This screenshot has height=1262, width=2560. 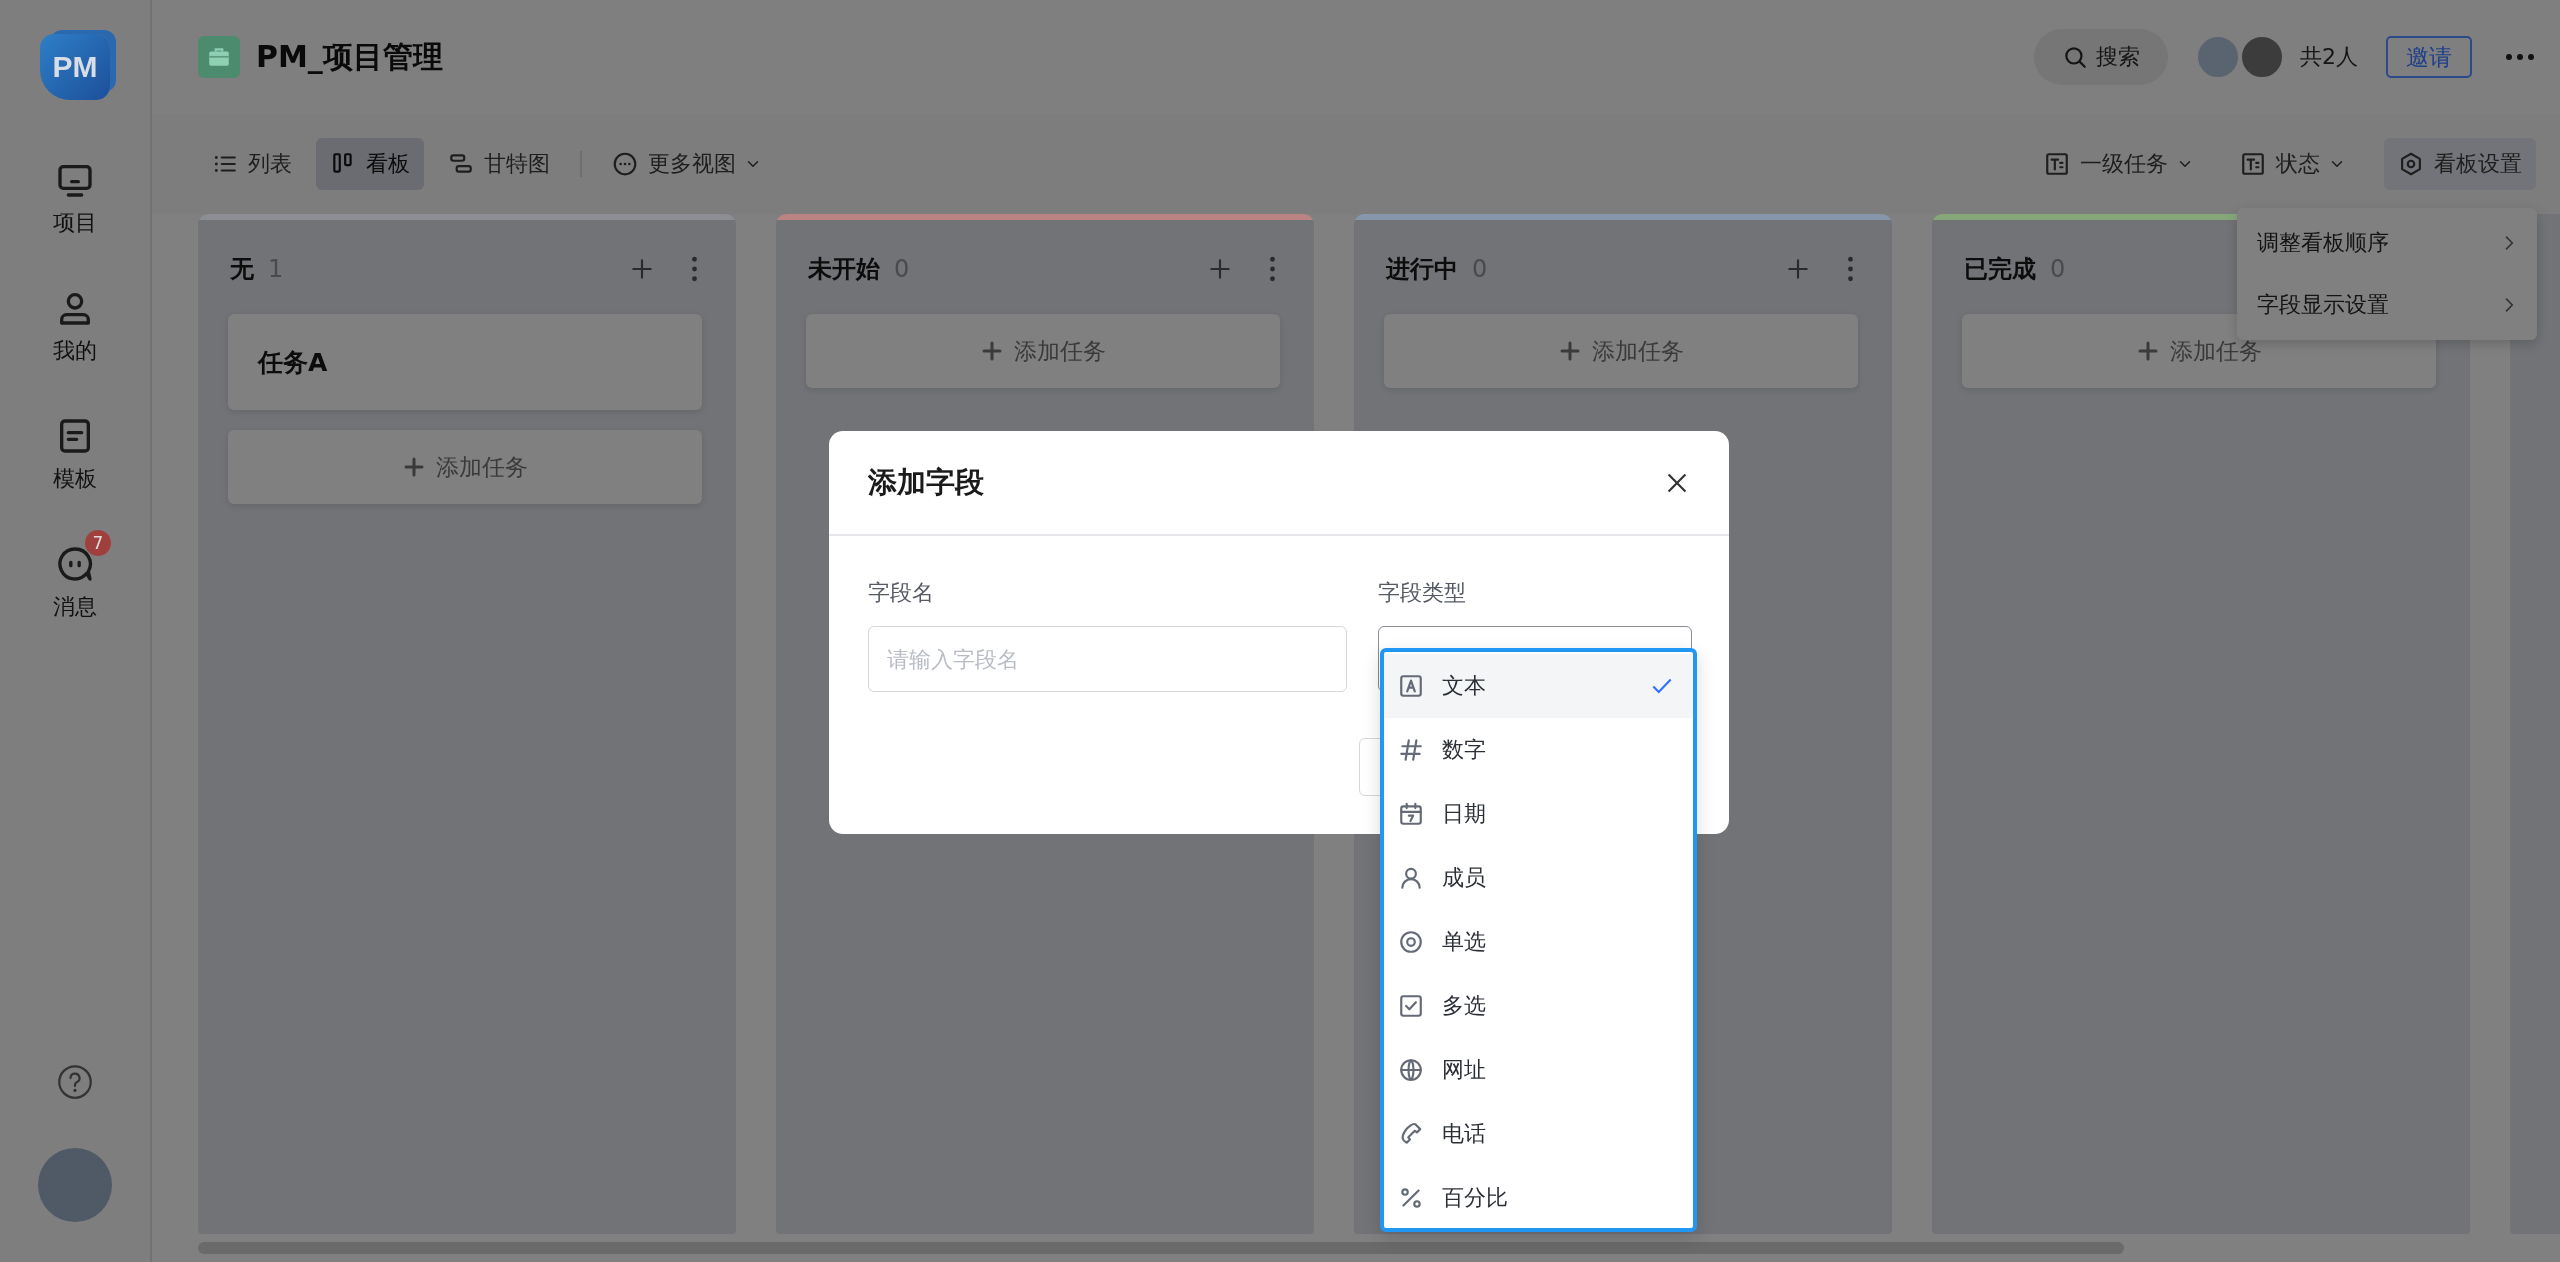 What do you see at coordinates (1538, 686) in the screenshot?
I see `dropdown-option: 文本` at bounding box center [1538, 686].